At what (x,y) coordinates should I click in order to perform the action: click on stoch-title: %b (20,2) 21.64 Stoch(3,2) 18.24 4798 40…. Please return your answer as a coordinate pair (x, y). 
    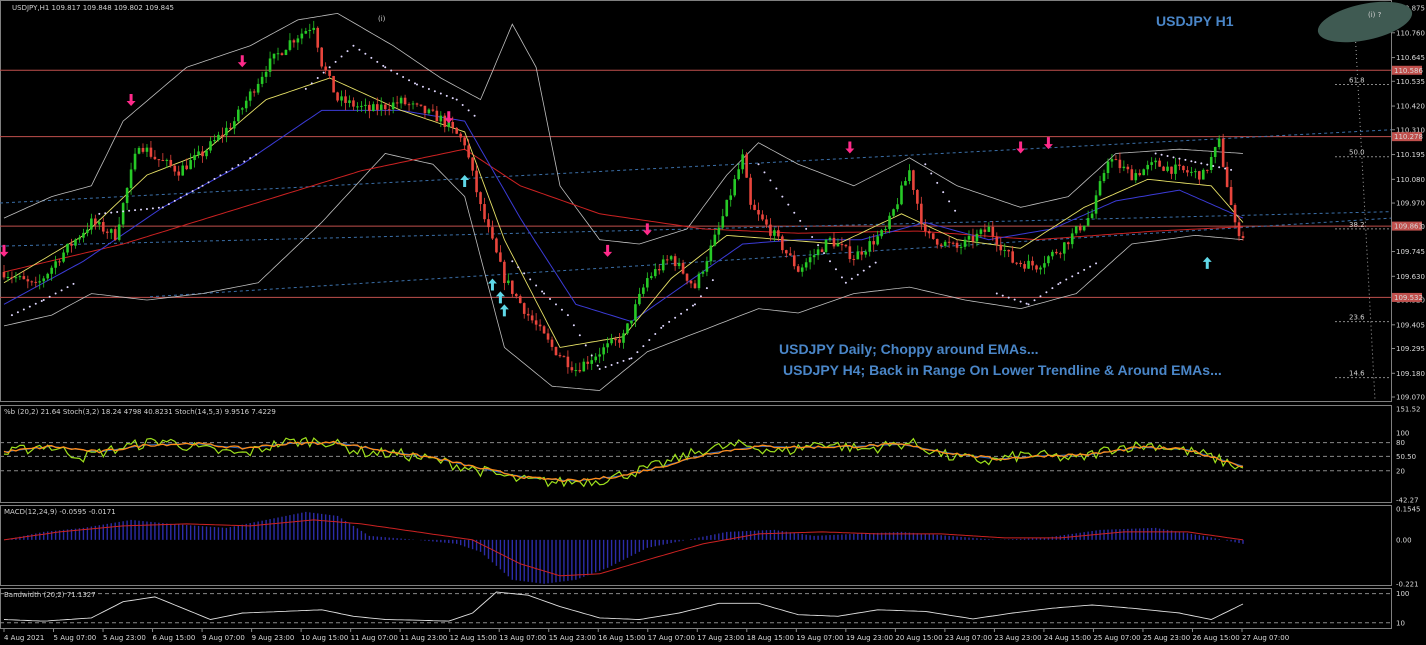
    Looking at the image, I should click on (140, 412).